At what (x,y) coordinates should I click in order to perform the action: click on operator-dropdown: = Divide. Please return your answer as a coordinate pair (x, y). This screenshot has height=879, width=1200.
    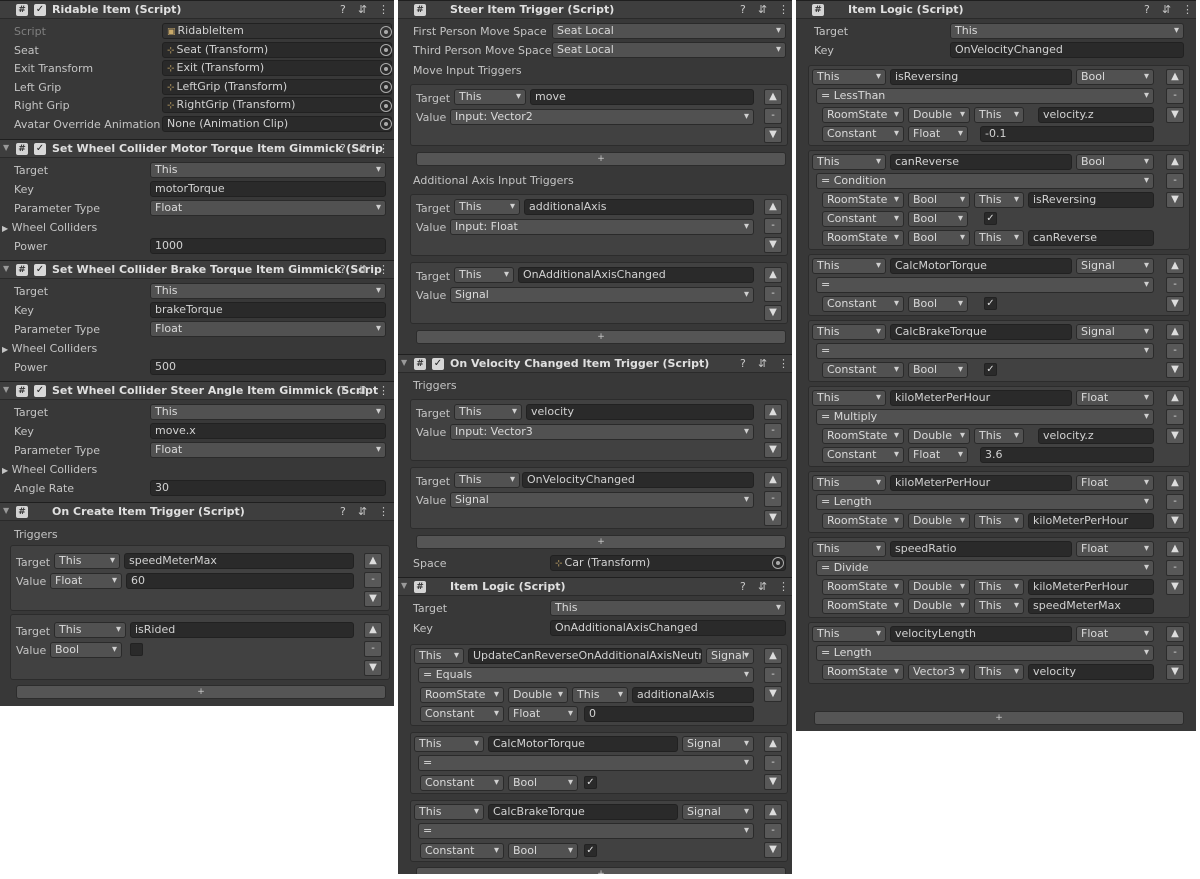
    Looking at the image, I should click on (985, 568).